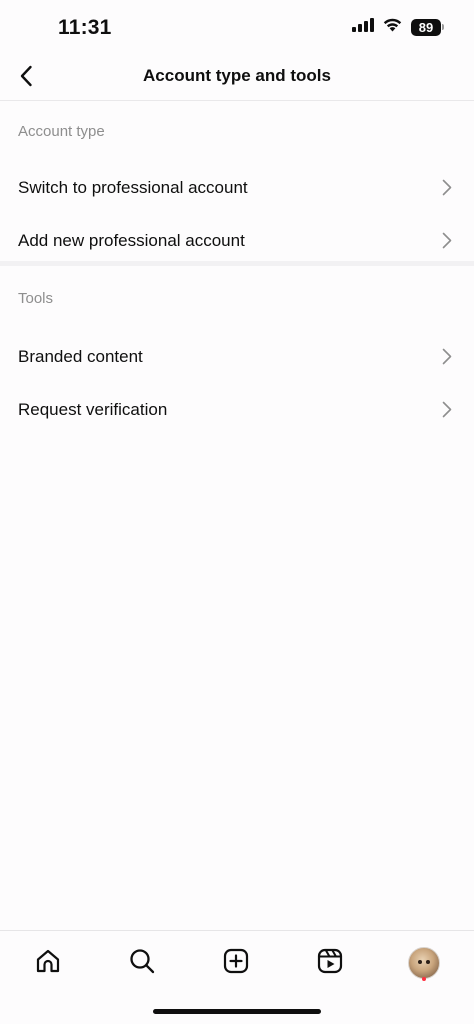 This screenshot has height=1024, width=474. I want to click on add-new-professional-button: Add new professional account, so click(237, 240).